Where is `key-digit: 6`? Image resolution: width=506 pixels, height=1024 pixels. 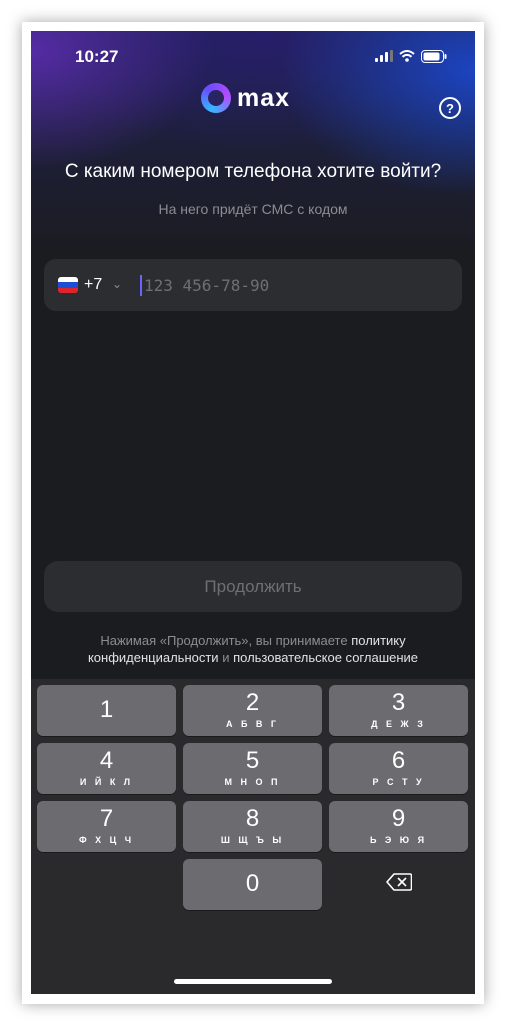
key-digit: 6 is located at coordinates (398, 760).